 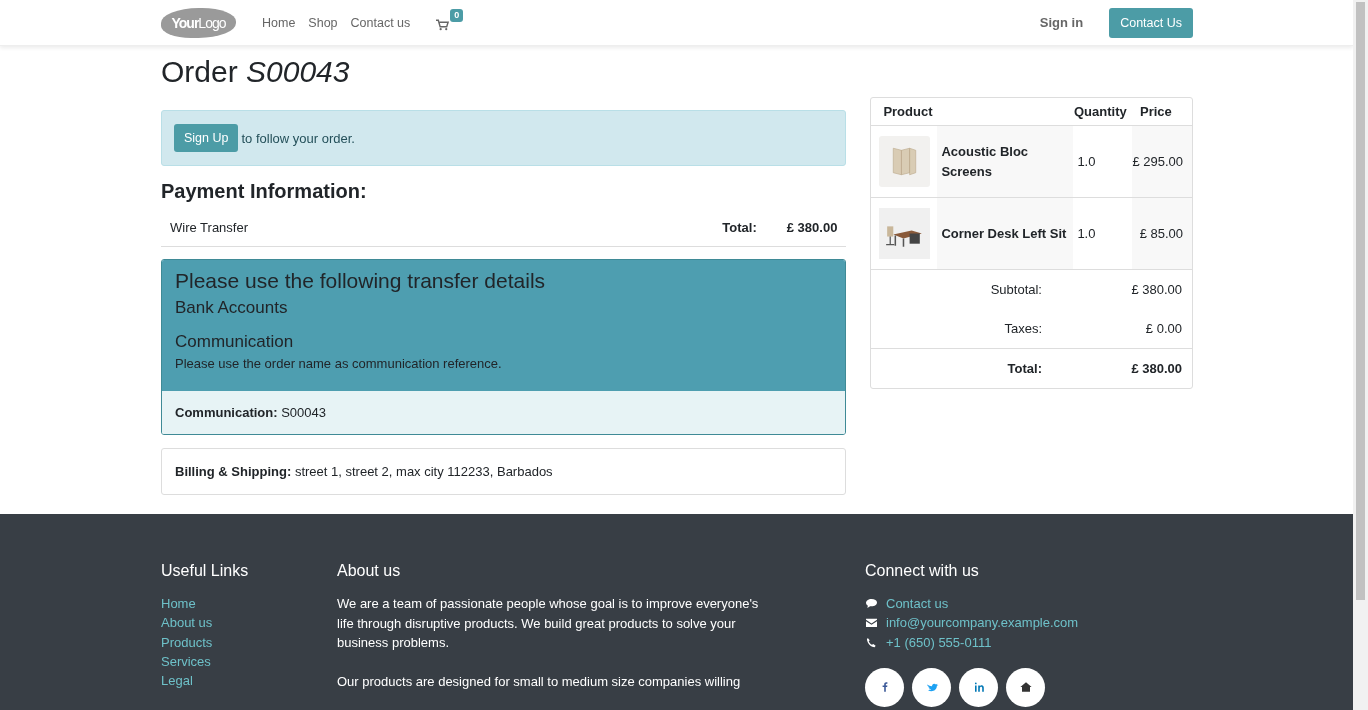 I want to click on panel-subheading: Communication, so click(x=235, y=342).